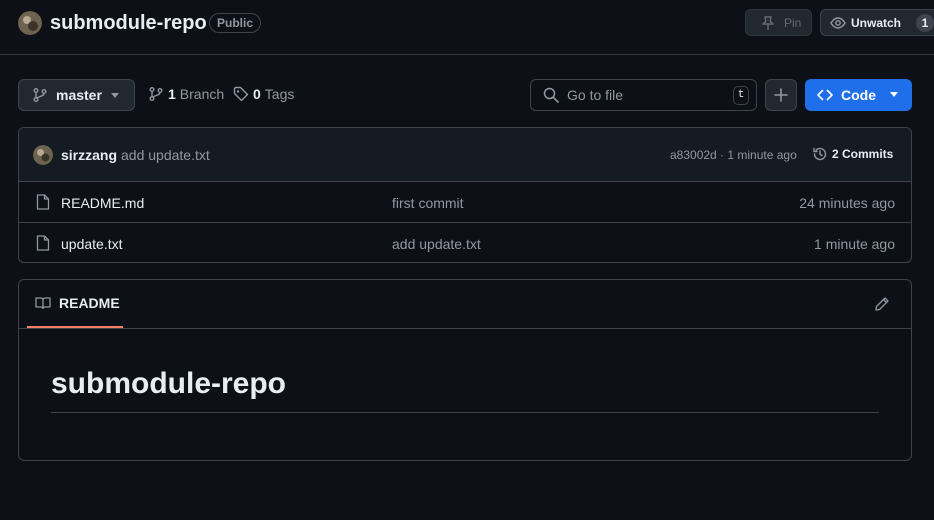 The width and height of the screenshot is (934, 520). I want to click on file-age: 1 minute ago, so click(854, 244).